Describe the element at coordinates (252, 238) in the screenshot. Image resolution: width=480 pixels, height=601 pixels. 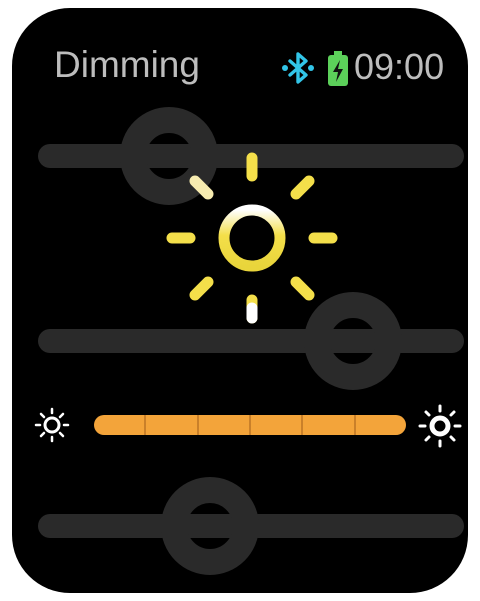
I see `brightness-sun-icon` at that location.